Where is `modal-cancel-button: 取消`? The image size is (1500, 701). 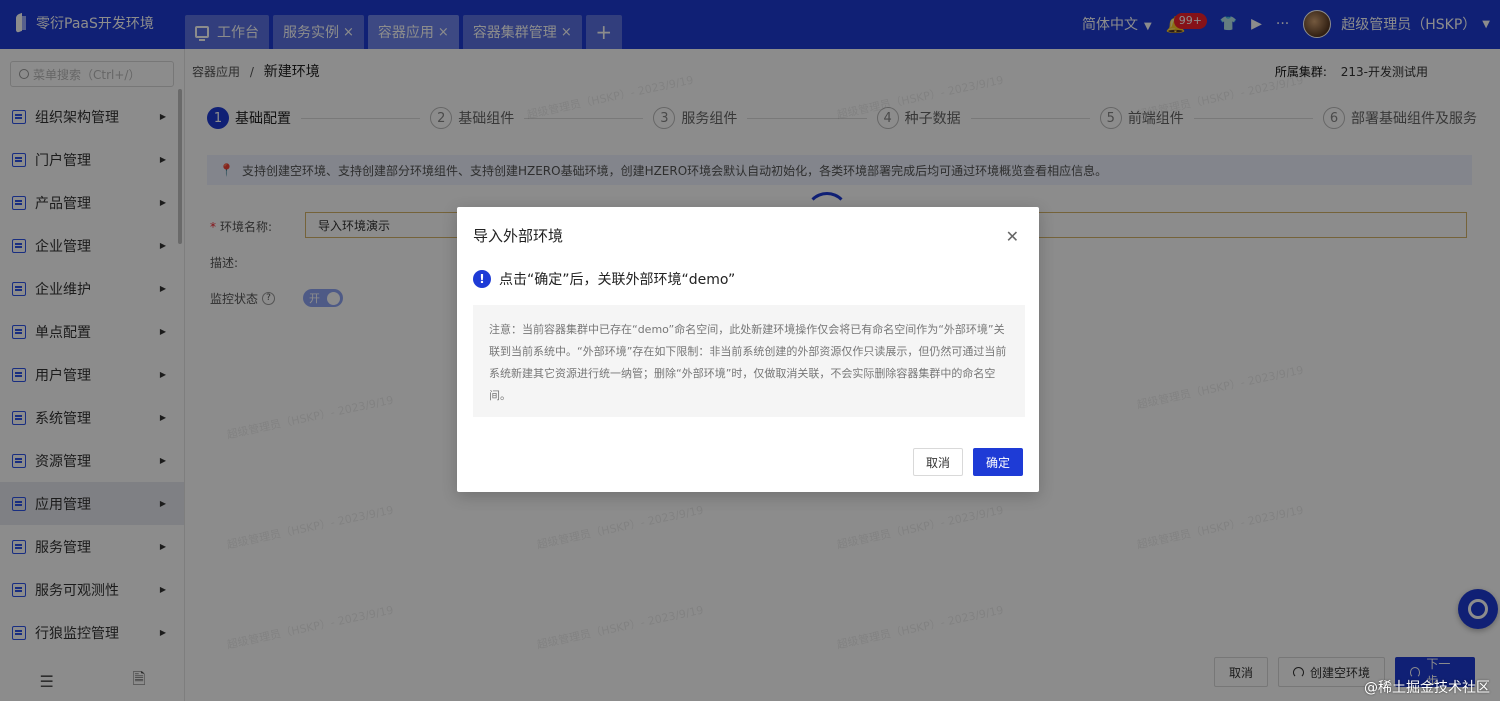 modal-cancel-button: 取消 is located at coordinates (937, 462).